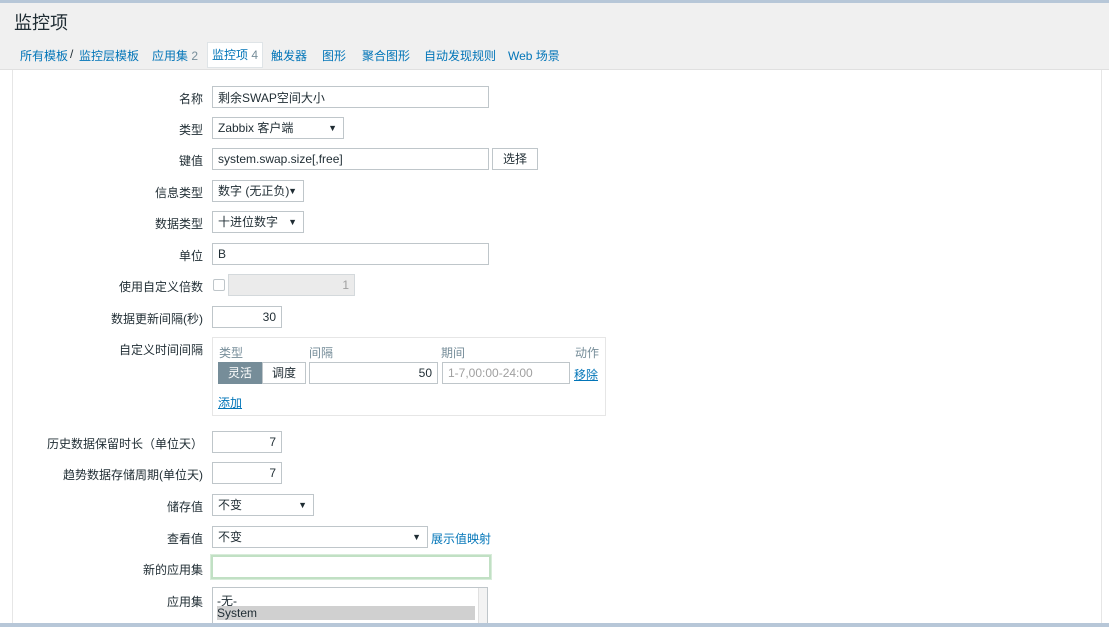  Describe the element at coordinates (453, 353) in the screenshot. I see `col-period-header: 期间` at that location.